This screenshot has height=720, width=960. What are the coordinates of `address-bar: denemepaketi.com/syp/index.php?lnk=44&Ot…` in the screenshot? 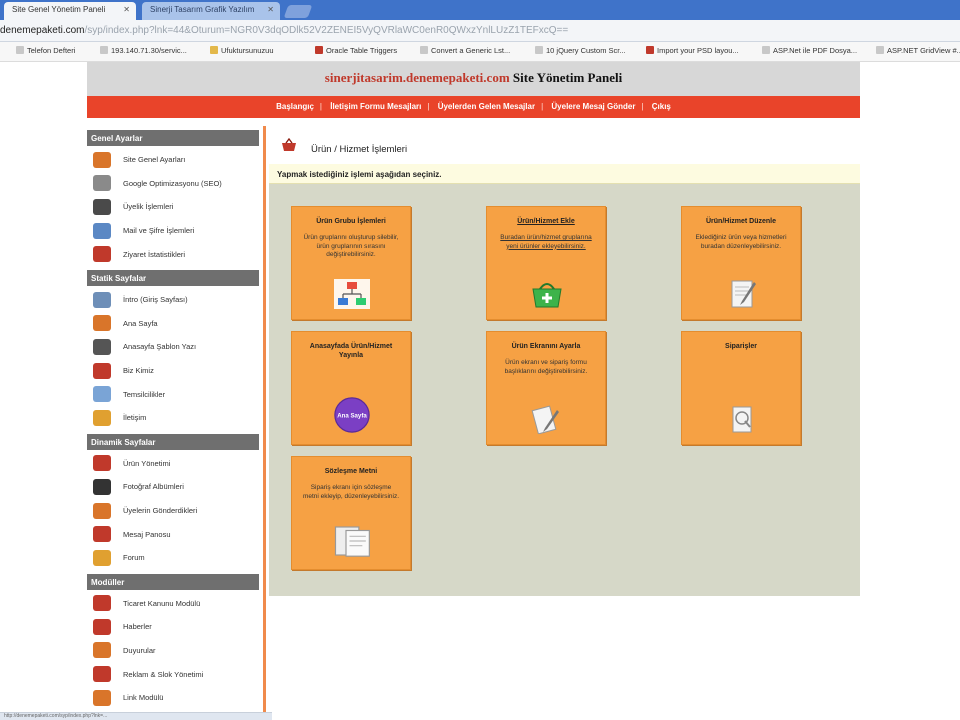 It's located at (480, 31).